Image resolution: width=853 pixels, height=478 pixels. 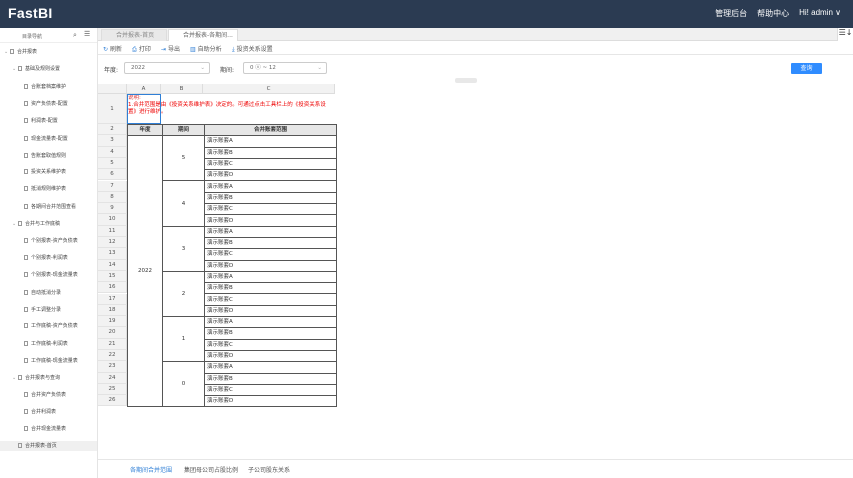 What do you see at coordinates (183, 248) in the screenshot?
I see `period-cell: 3` at bounding box center [183, 248].